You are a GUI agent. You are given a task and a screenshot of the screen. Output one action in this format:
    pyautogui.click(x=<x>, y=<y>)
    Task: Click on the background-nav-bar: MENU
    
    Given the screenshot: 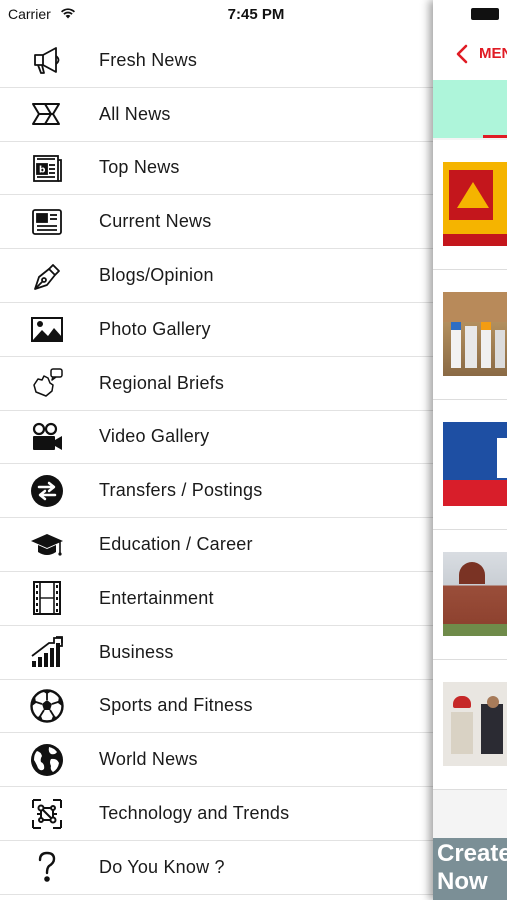 What is the action you would take?
    pyautogui.click(x=470, y=55)
    